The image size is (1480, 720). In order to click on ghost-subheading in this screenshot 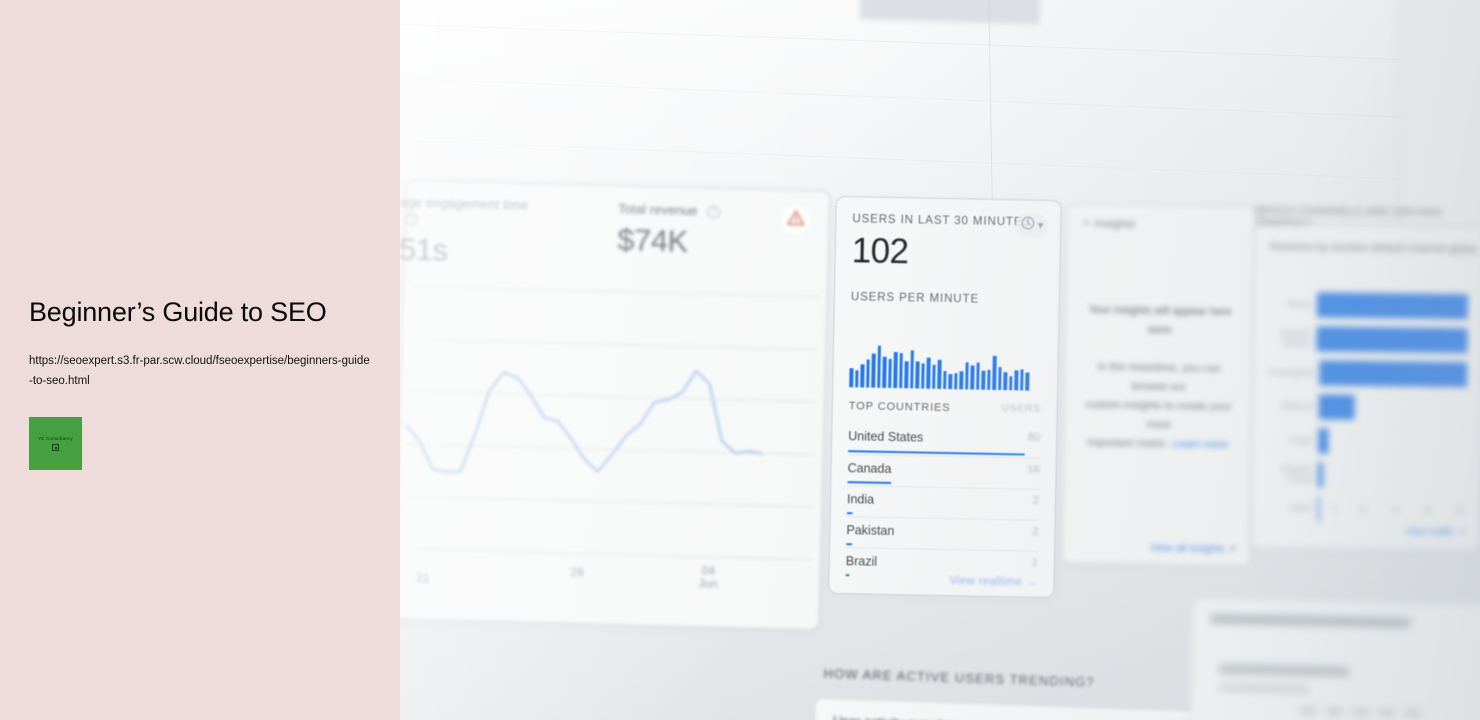, I will do `click(1284, 670)`.